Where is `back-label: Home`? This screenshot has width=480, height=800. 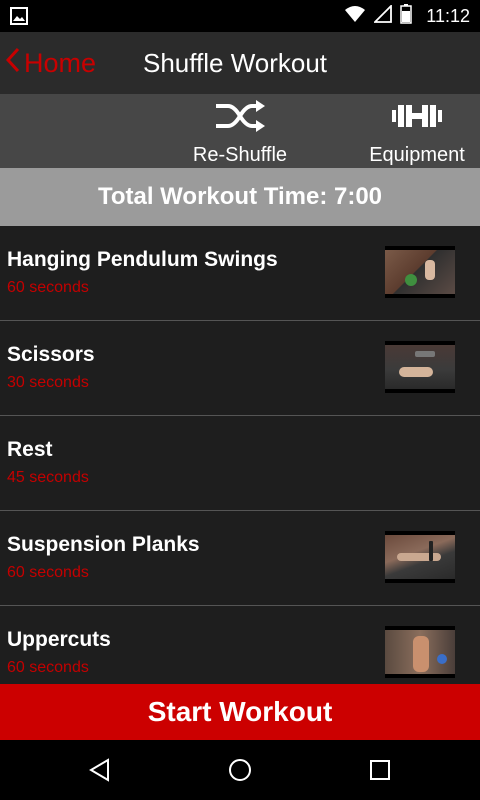 back-label: Home is located at coordinates (60, 62).